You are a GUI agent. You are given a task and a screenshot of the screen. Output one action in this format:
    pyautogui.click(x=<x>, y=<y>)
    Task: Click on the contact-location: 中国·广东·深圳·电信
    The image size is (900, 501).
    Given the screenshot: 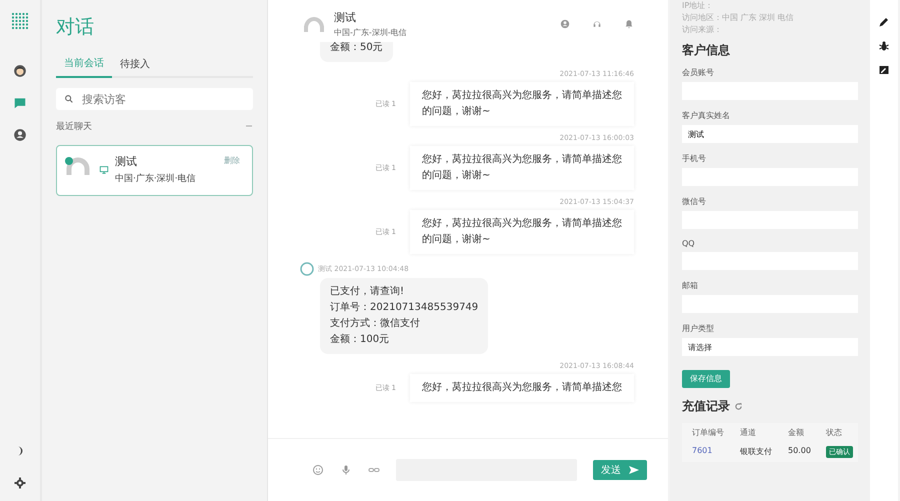 What is the action you would take?
    pyautogui.click(x=156, y=178)
    